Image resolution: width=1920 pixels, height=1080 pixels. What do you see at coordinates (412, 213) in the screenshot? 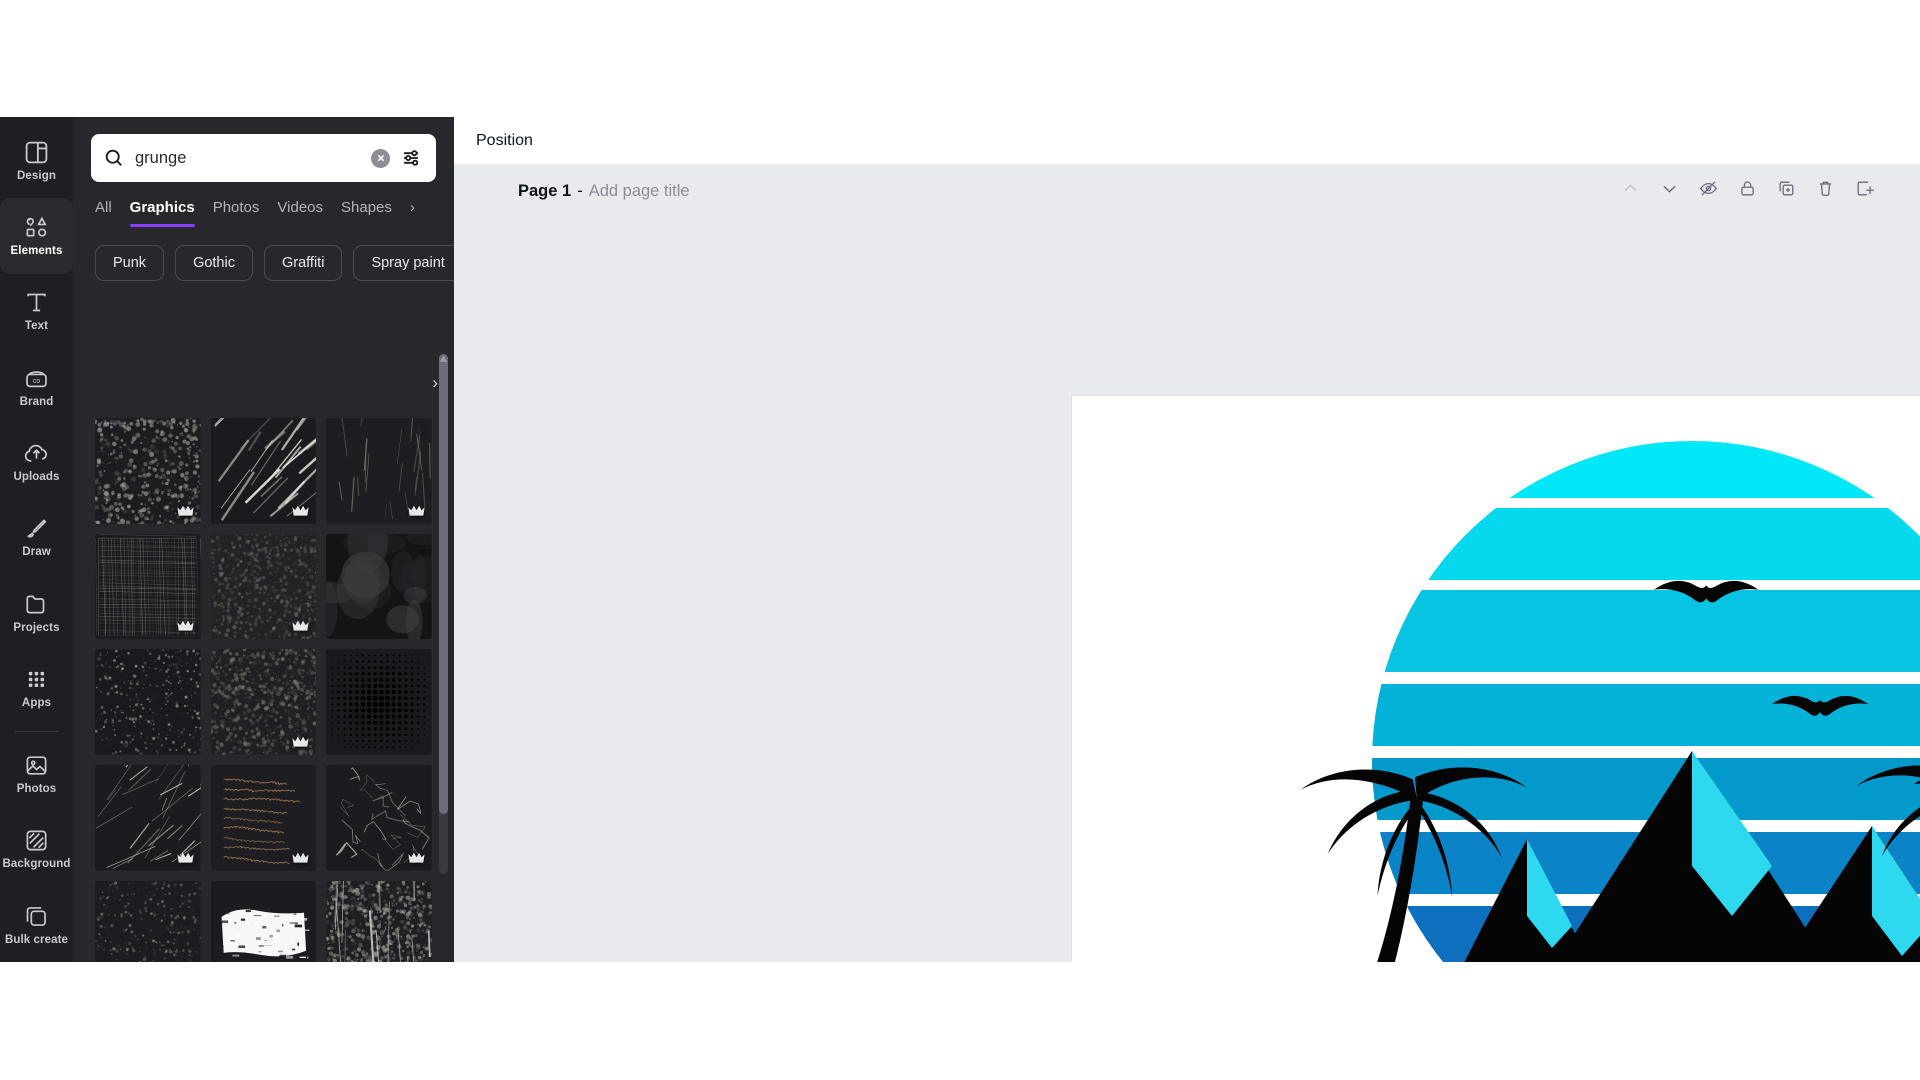
I see `chevron-right-icon: ›` at bounding box center [412, 213].